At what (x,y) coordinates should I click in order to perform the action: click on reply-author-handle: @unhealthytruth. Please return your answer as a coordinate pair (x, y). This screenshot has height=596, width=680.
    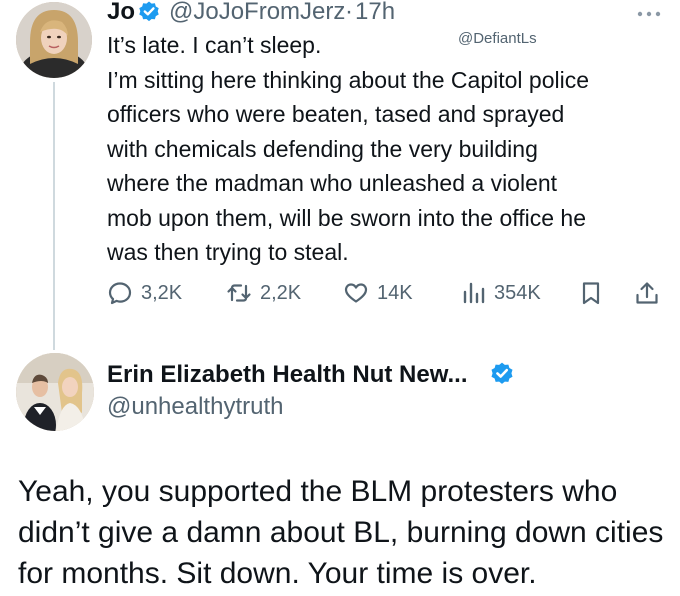
    Looking at the image, I should click on (195, 407).